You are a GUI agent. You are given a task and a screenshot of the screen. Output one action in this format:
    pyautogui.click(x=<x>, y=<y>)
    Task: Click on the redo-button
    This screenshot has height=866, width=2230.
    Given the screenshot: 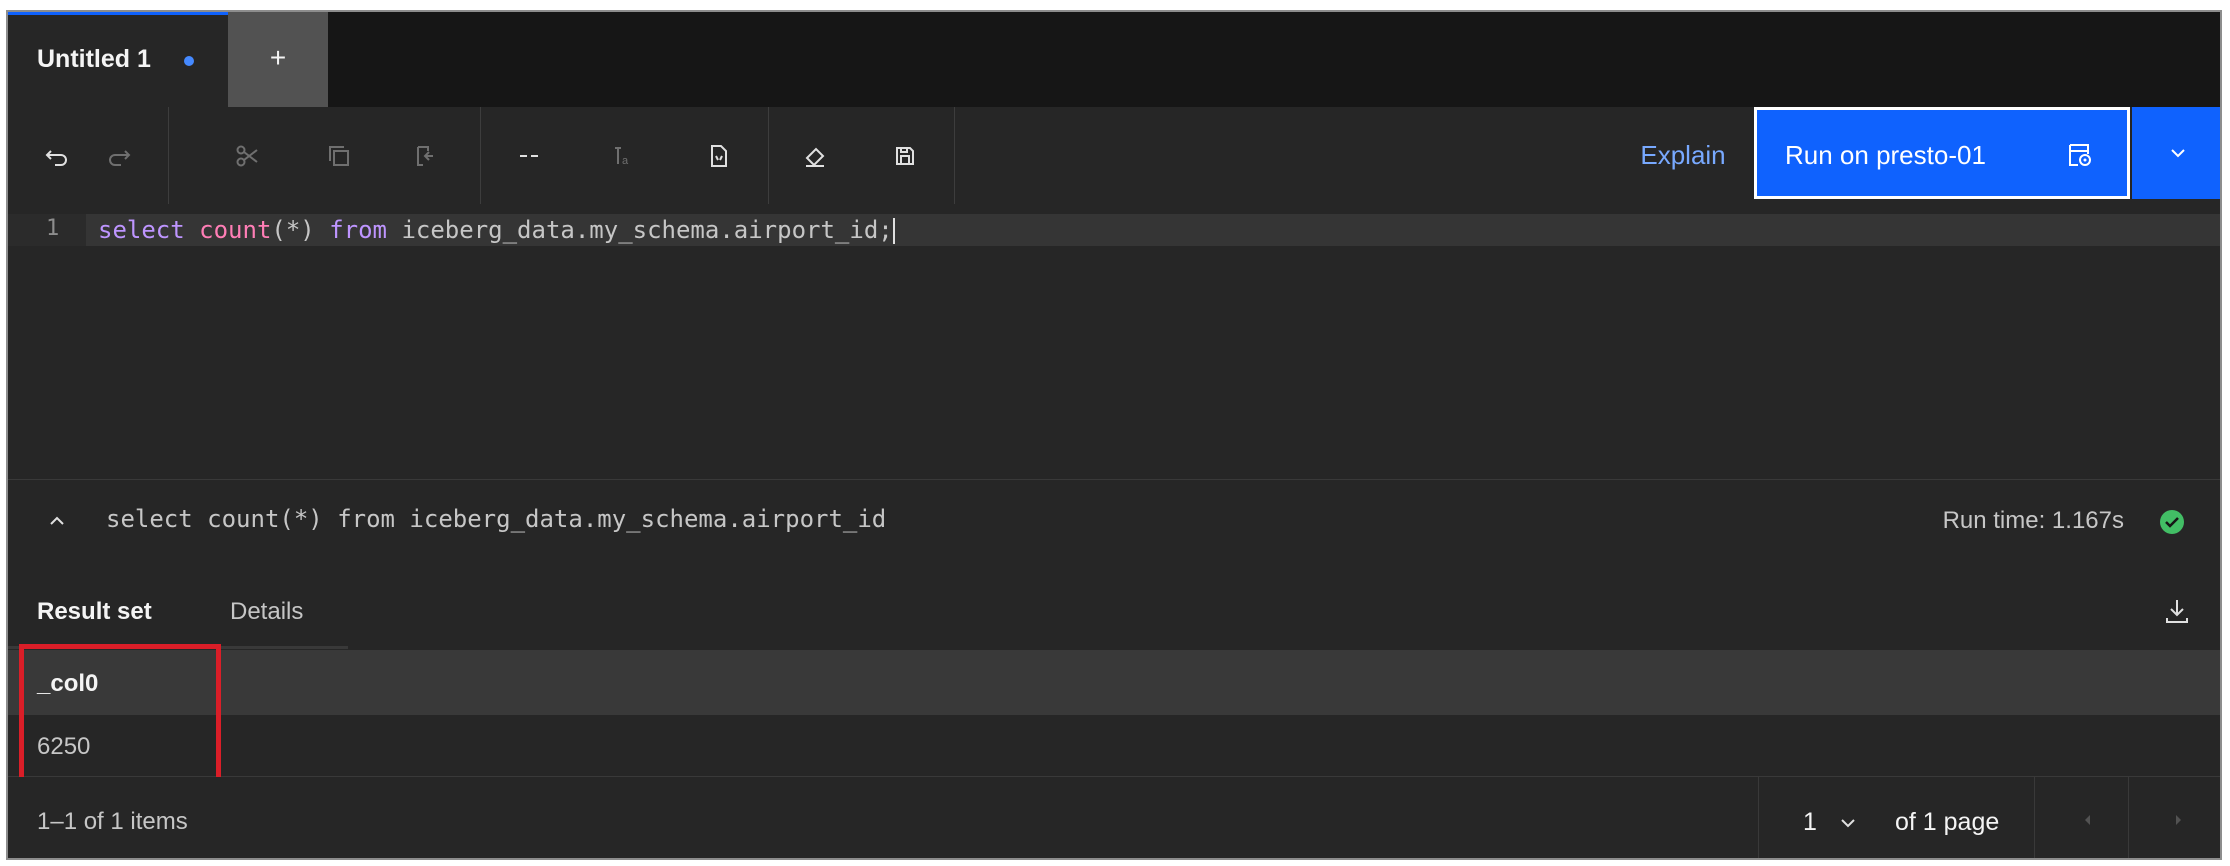 What is the action you would take?
    pyautogui.click(x=119, y=155)
    